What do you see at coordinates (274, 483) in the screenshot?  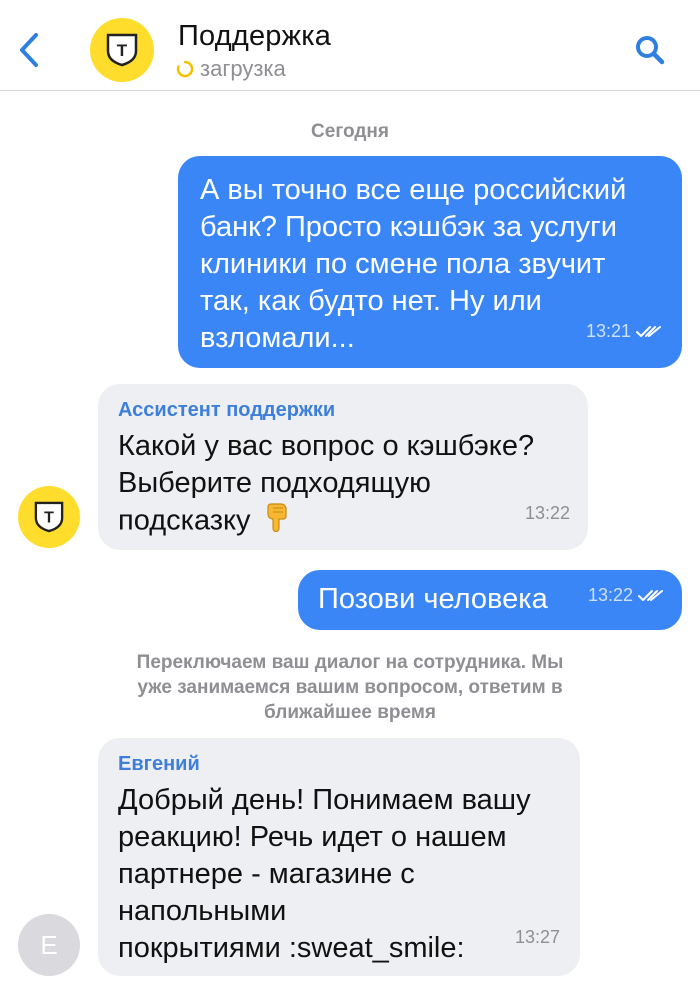 I see `message-line: Выберите подходящую` at bounding box center [274, 483].